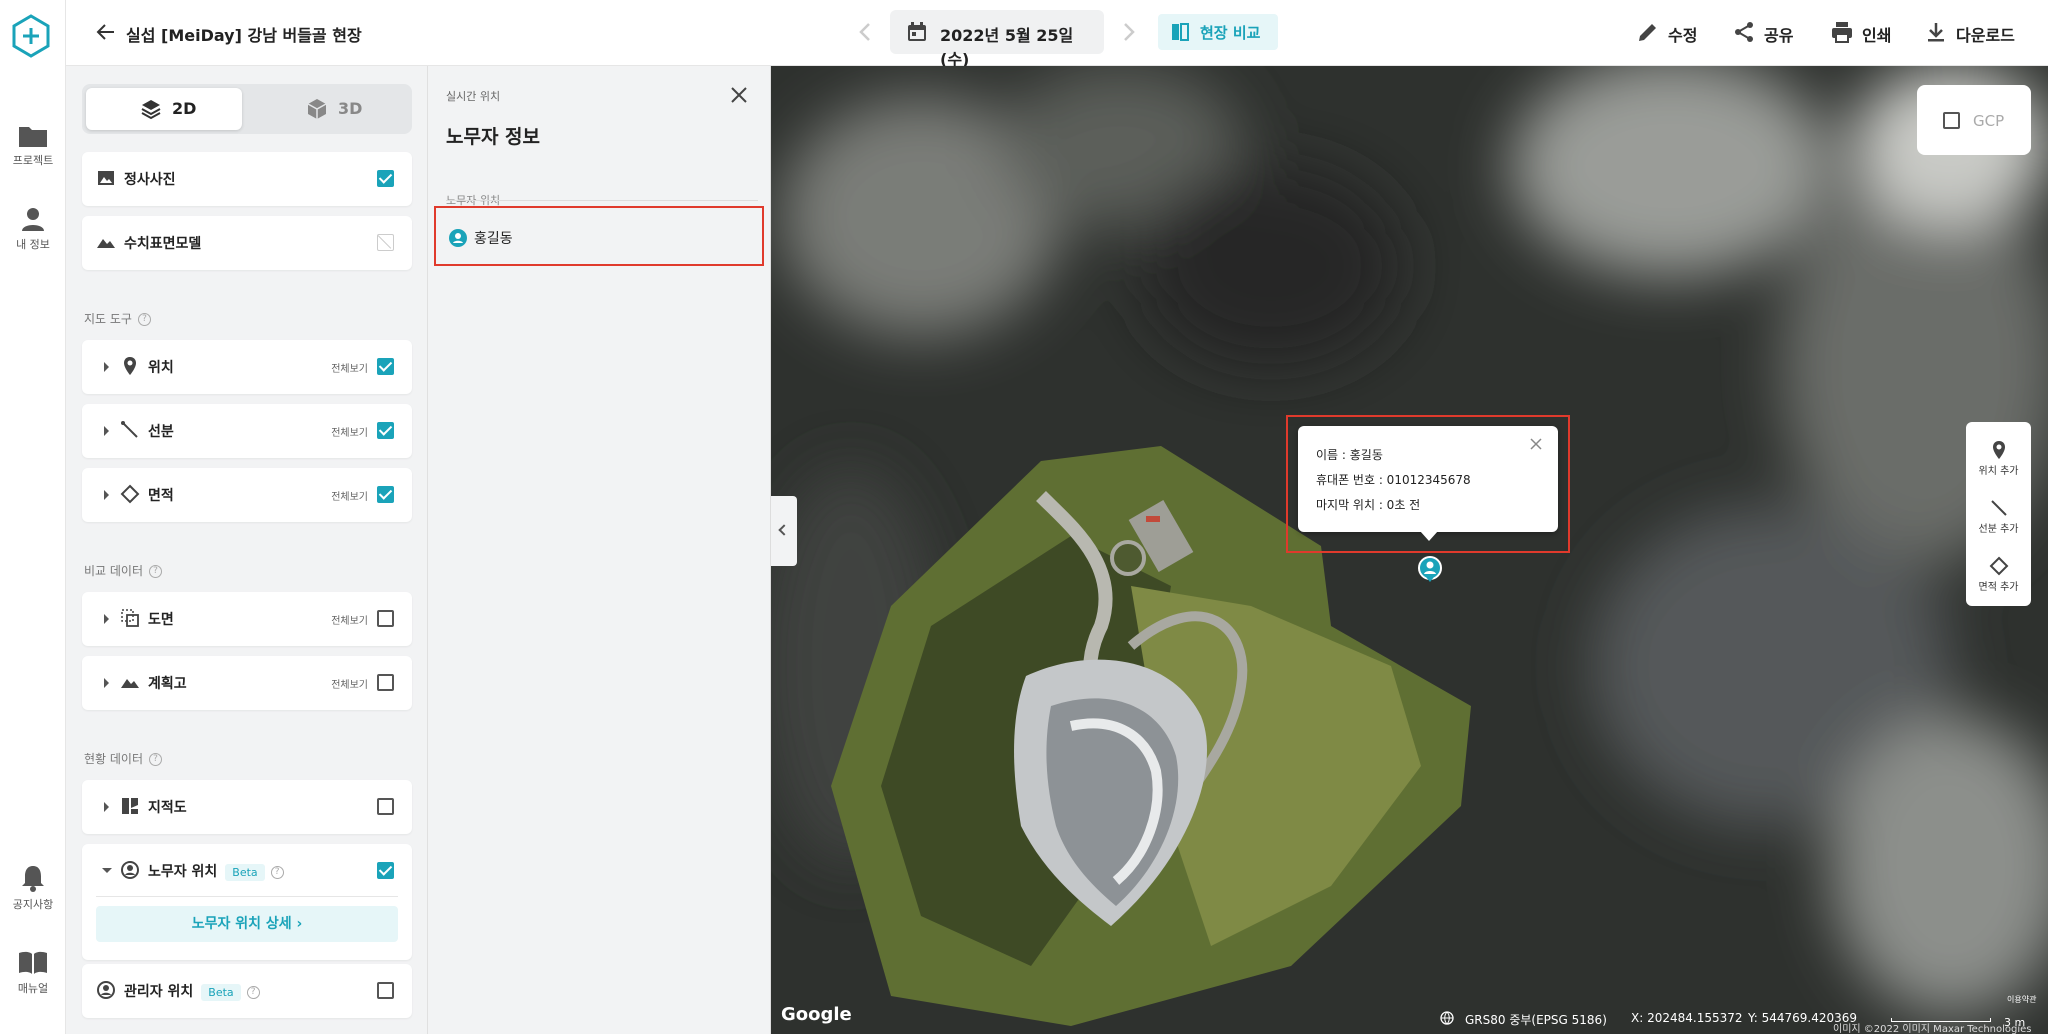  Describe the element at coordinates (866, 32) in the screenshot. I see `prev-date-icon` at that location.